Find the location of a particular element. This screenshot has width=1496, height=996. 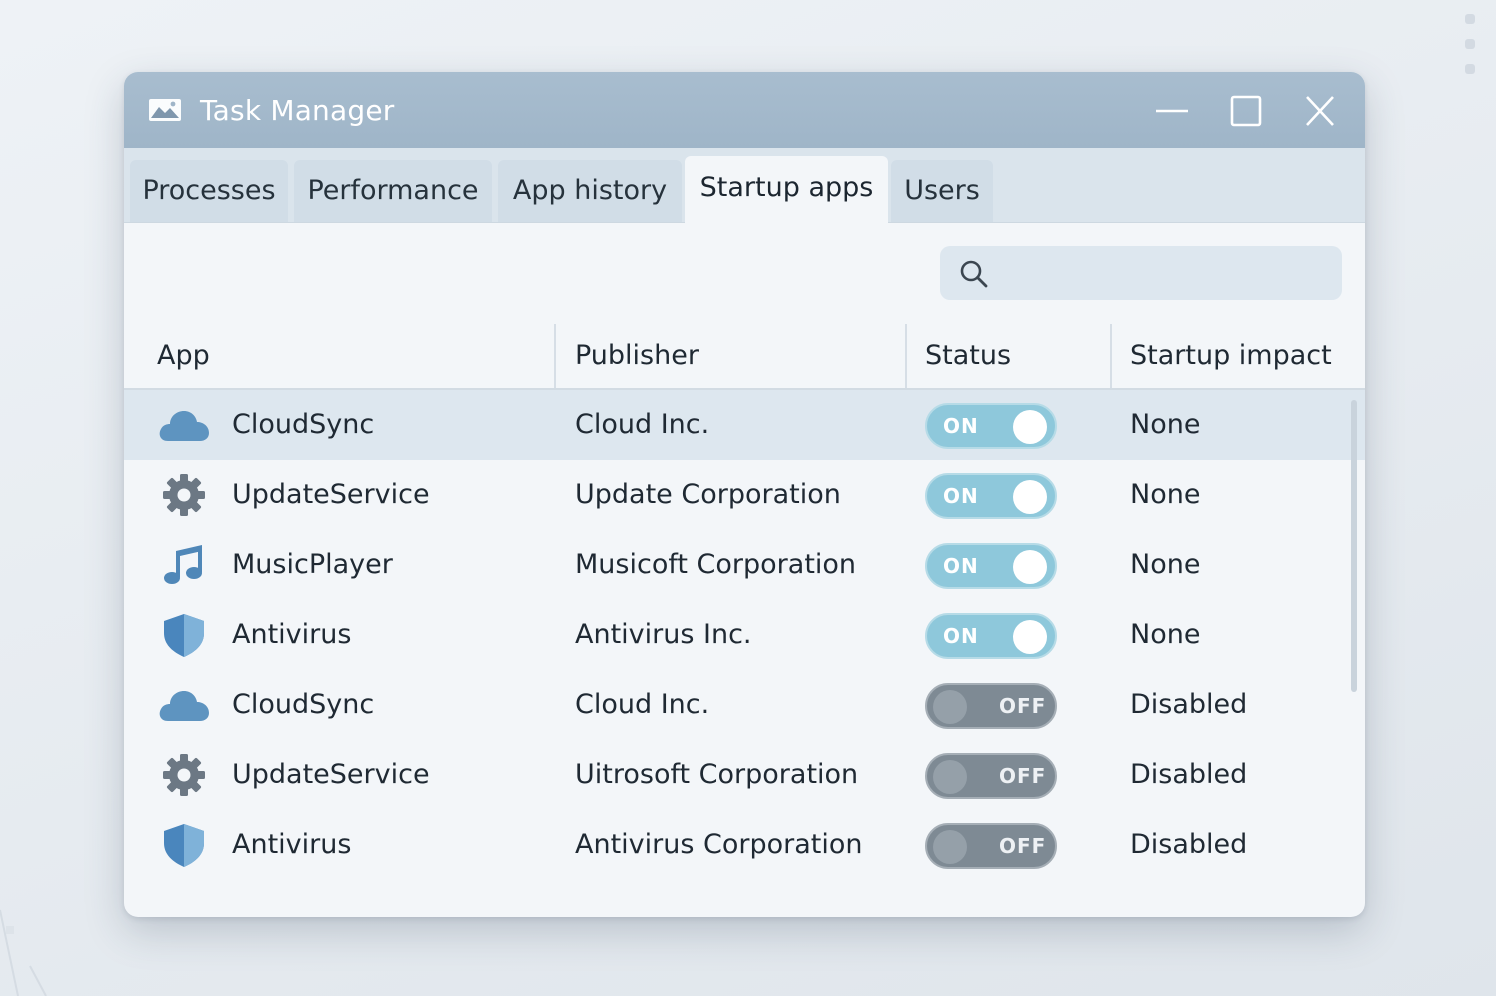

column-header-app: App is located at coordinates (183, 356).